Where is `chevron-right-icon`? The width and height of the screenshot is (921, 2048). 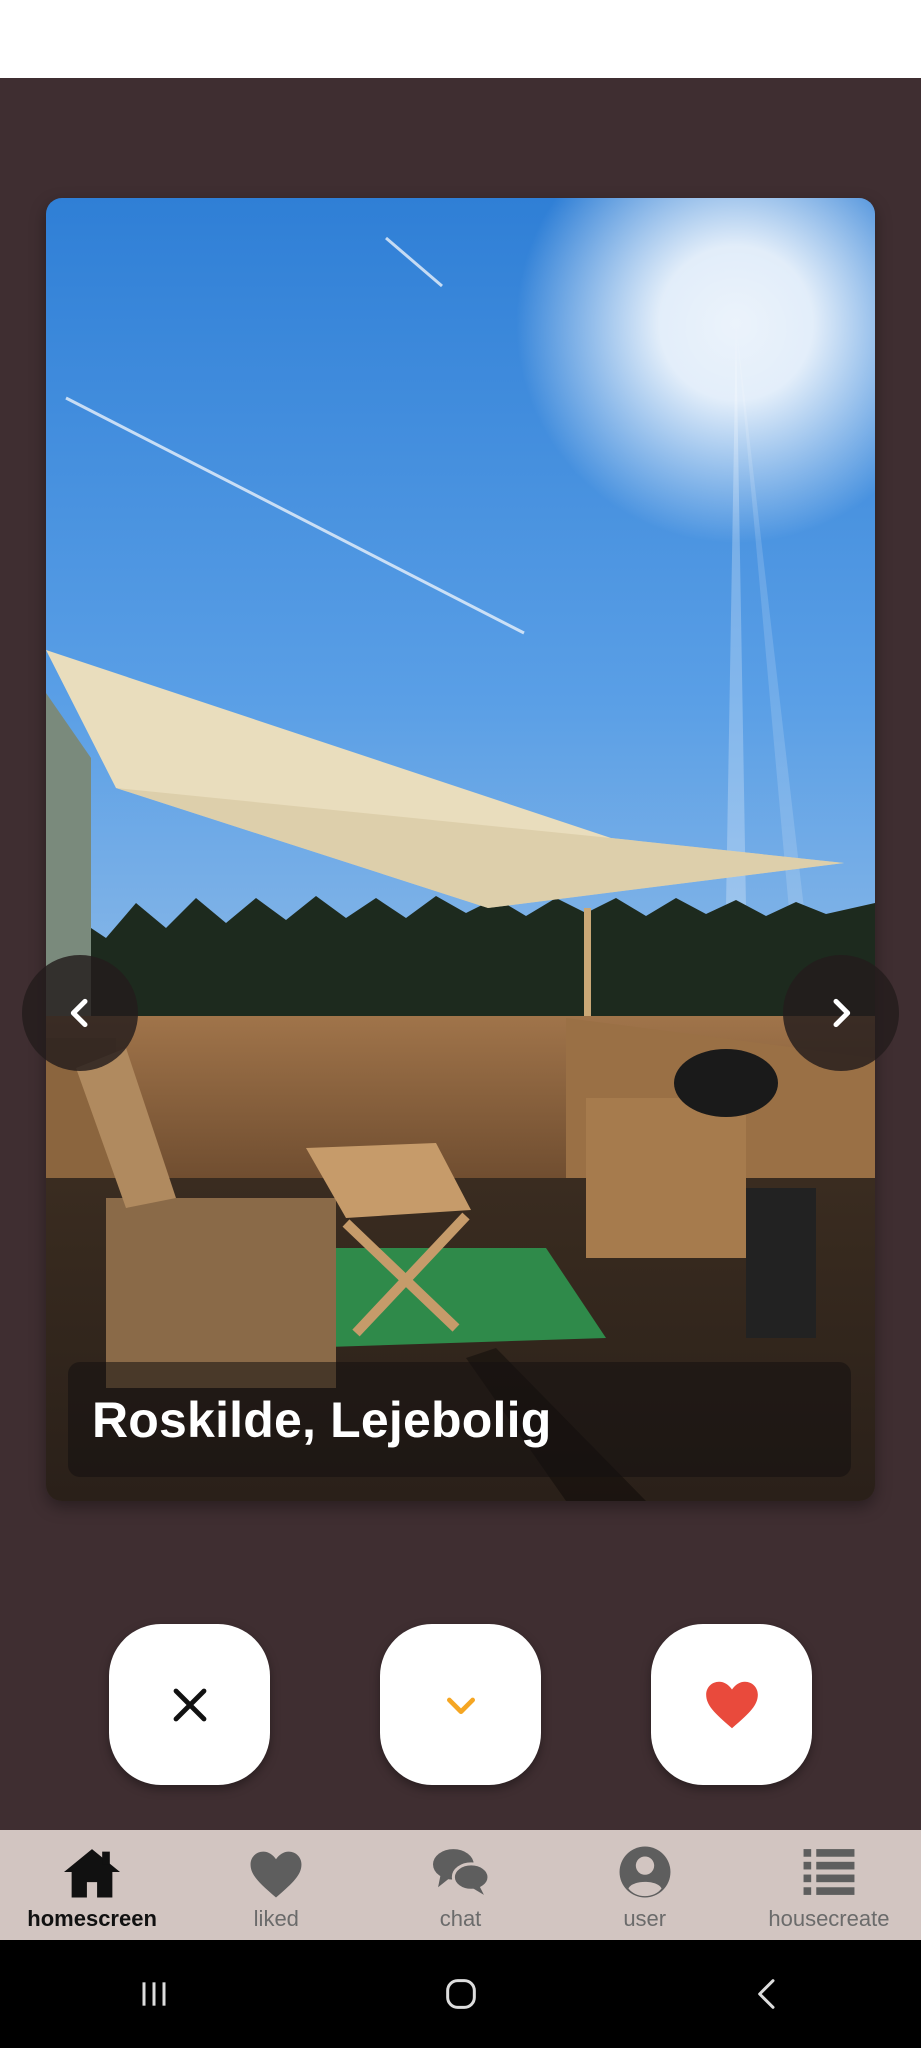 chevron-right-icon is located at coordinates (842, 1013).